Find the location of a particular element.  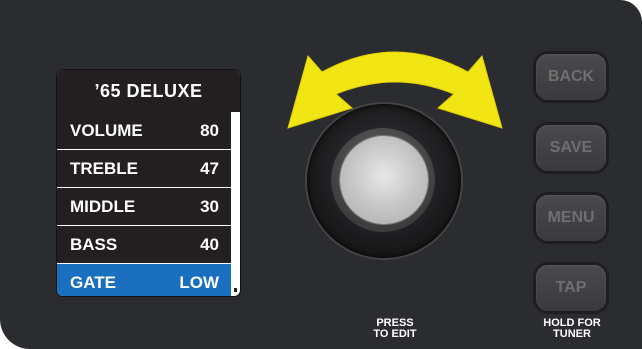

knob-caption: PRESS TO EDIT is located at coordinates (395, 329).